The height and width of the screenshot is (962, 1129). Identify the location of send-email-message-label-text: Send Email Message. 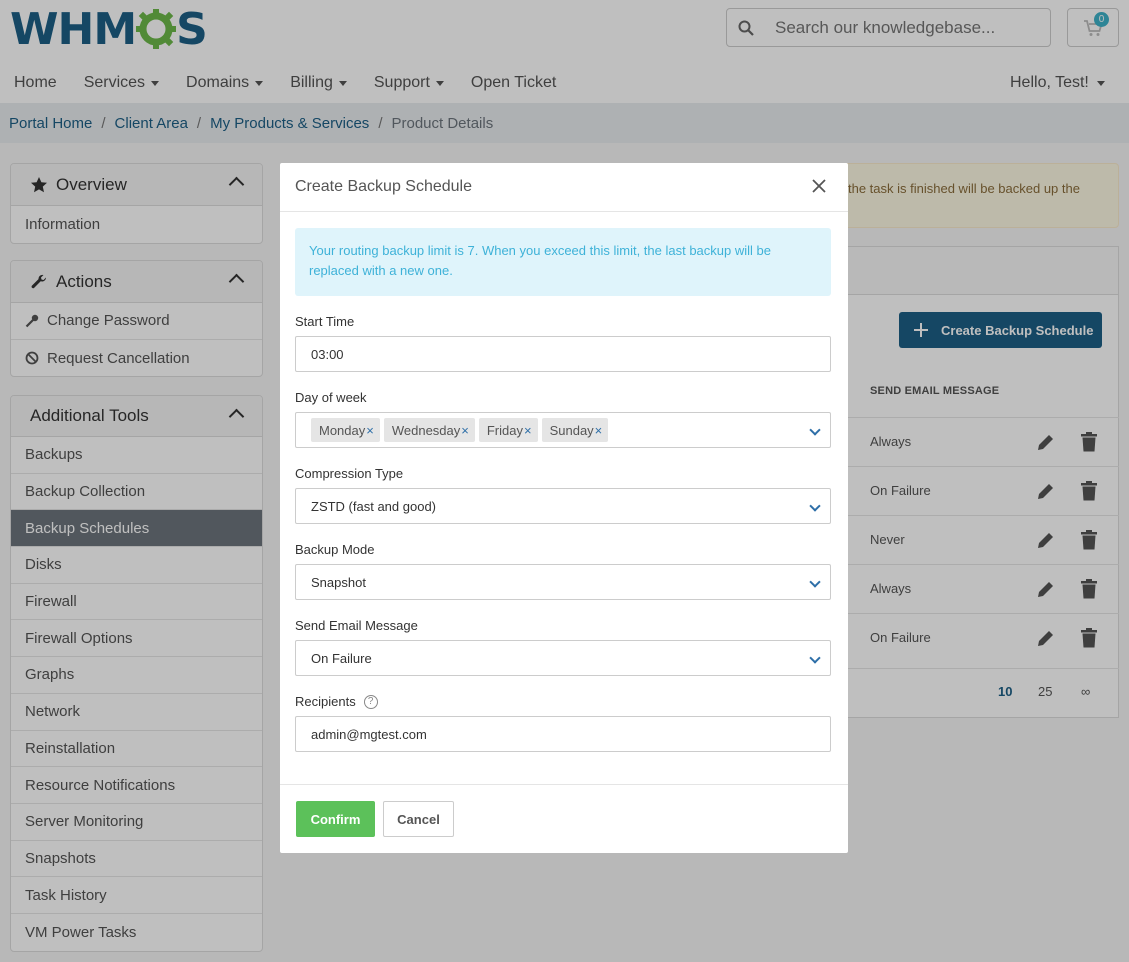
(356, 625).